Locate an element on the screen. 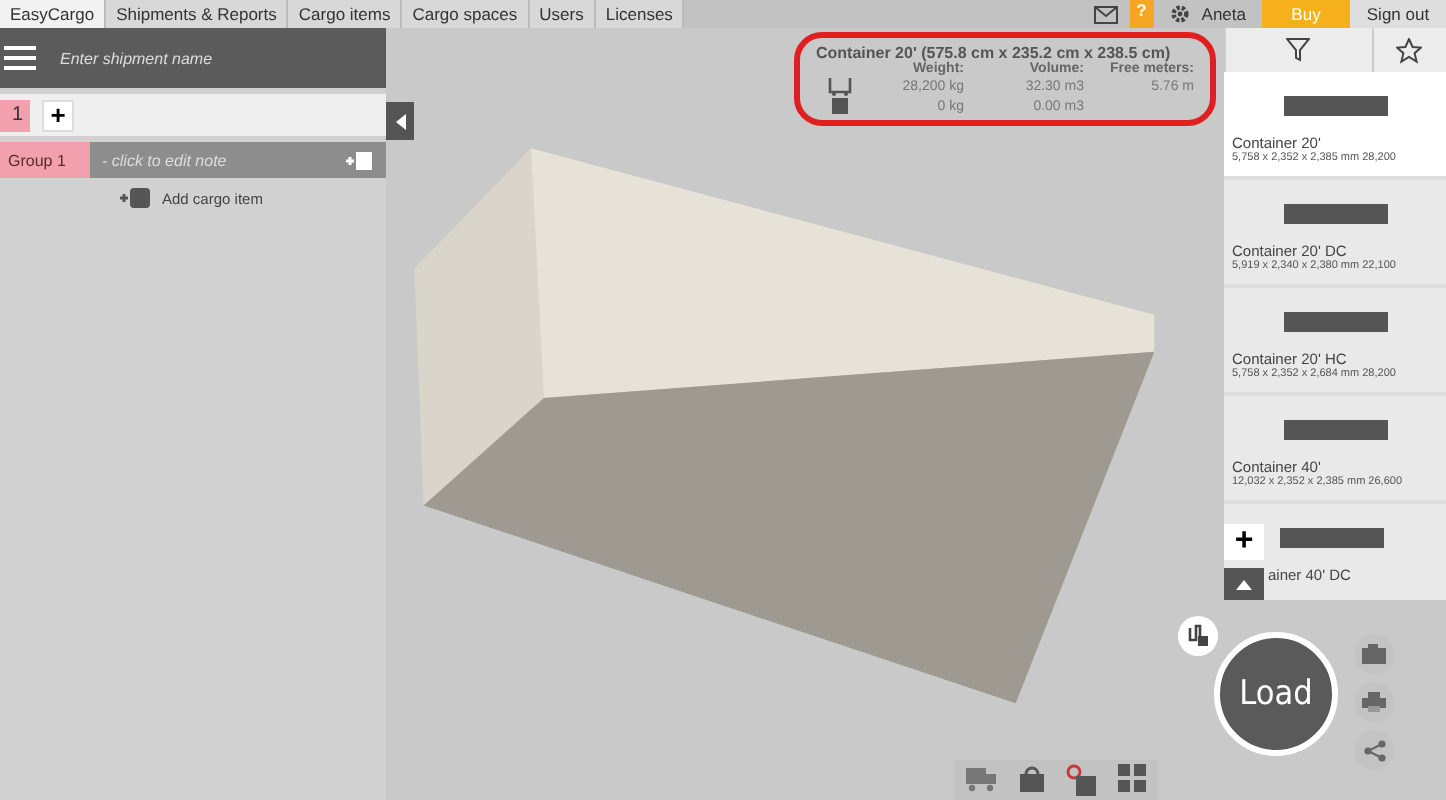 This screenshot has height=800, width=1446. add-cargo-space-button: + is located at coordinates (1244, 542).